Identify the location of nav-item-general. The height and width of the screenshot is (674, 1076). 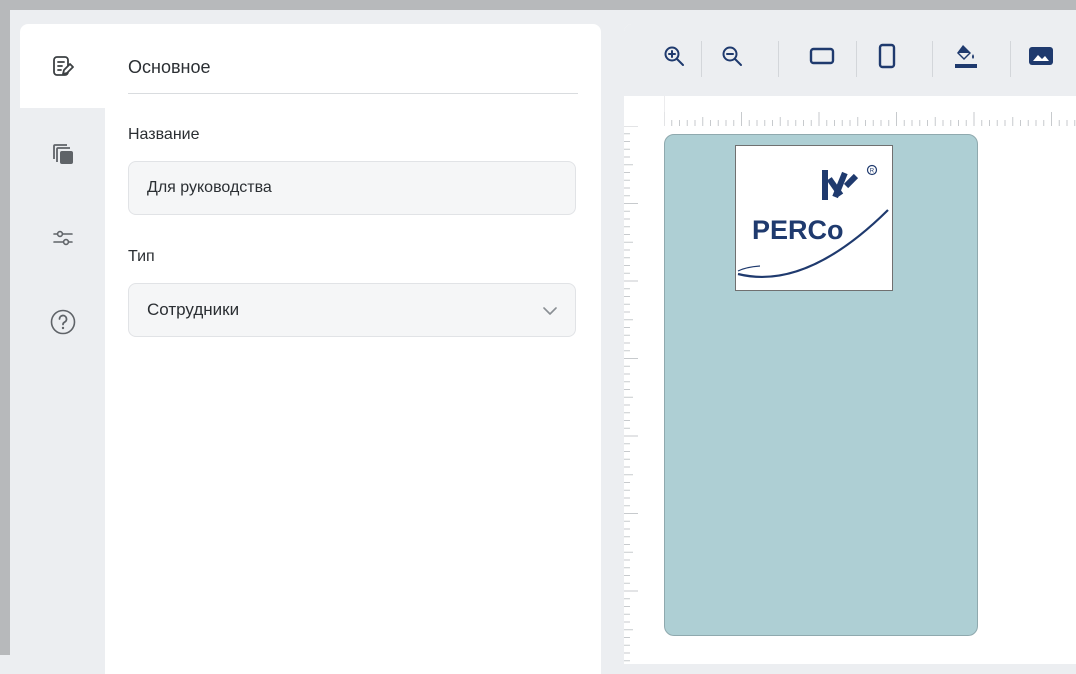
(62, 66).